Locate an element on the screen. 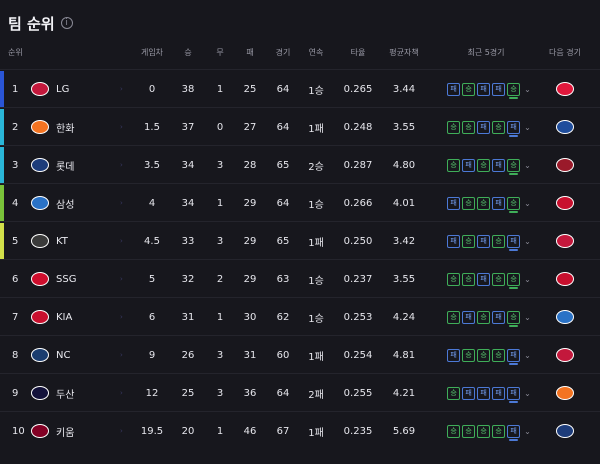 The width and height of the screenshot is (600, 464). rank: 4 is located at coordinates (15, 203).